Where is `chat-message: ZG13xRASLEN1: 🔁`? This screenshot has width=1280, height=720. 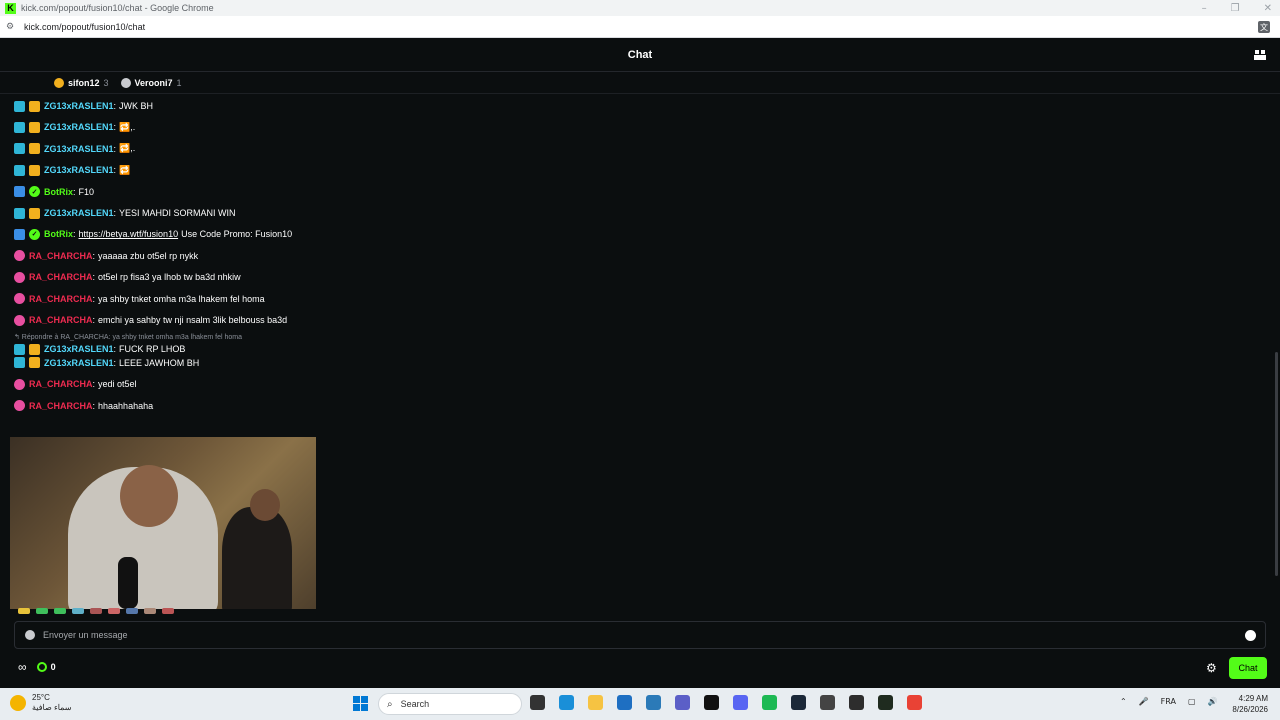
chat-message: ZG13xRASLEN1: 🔁 is located at coordinates (72, 170).